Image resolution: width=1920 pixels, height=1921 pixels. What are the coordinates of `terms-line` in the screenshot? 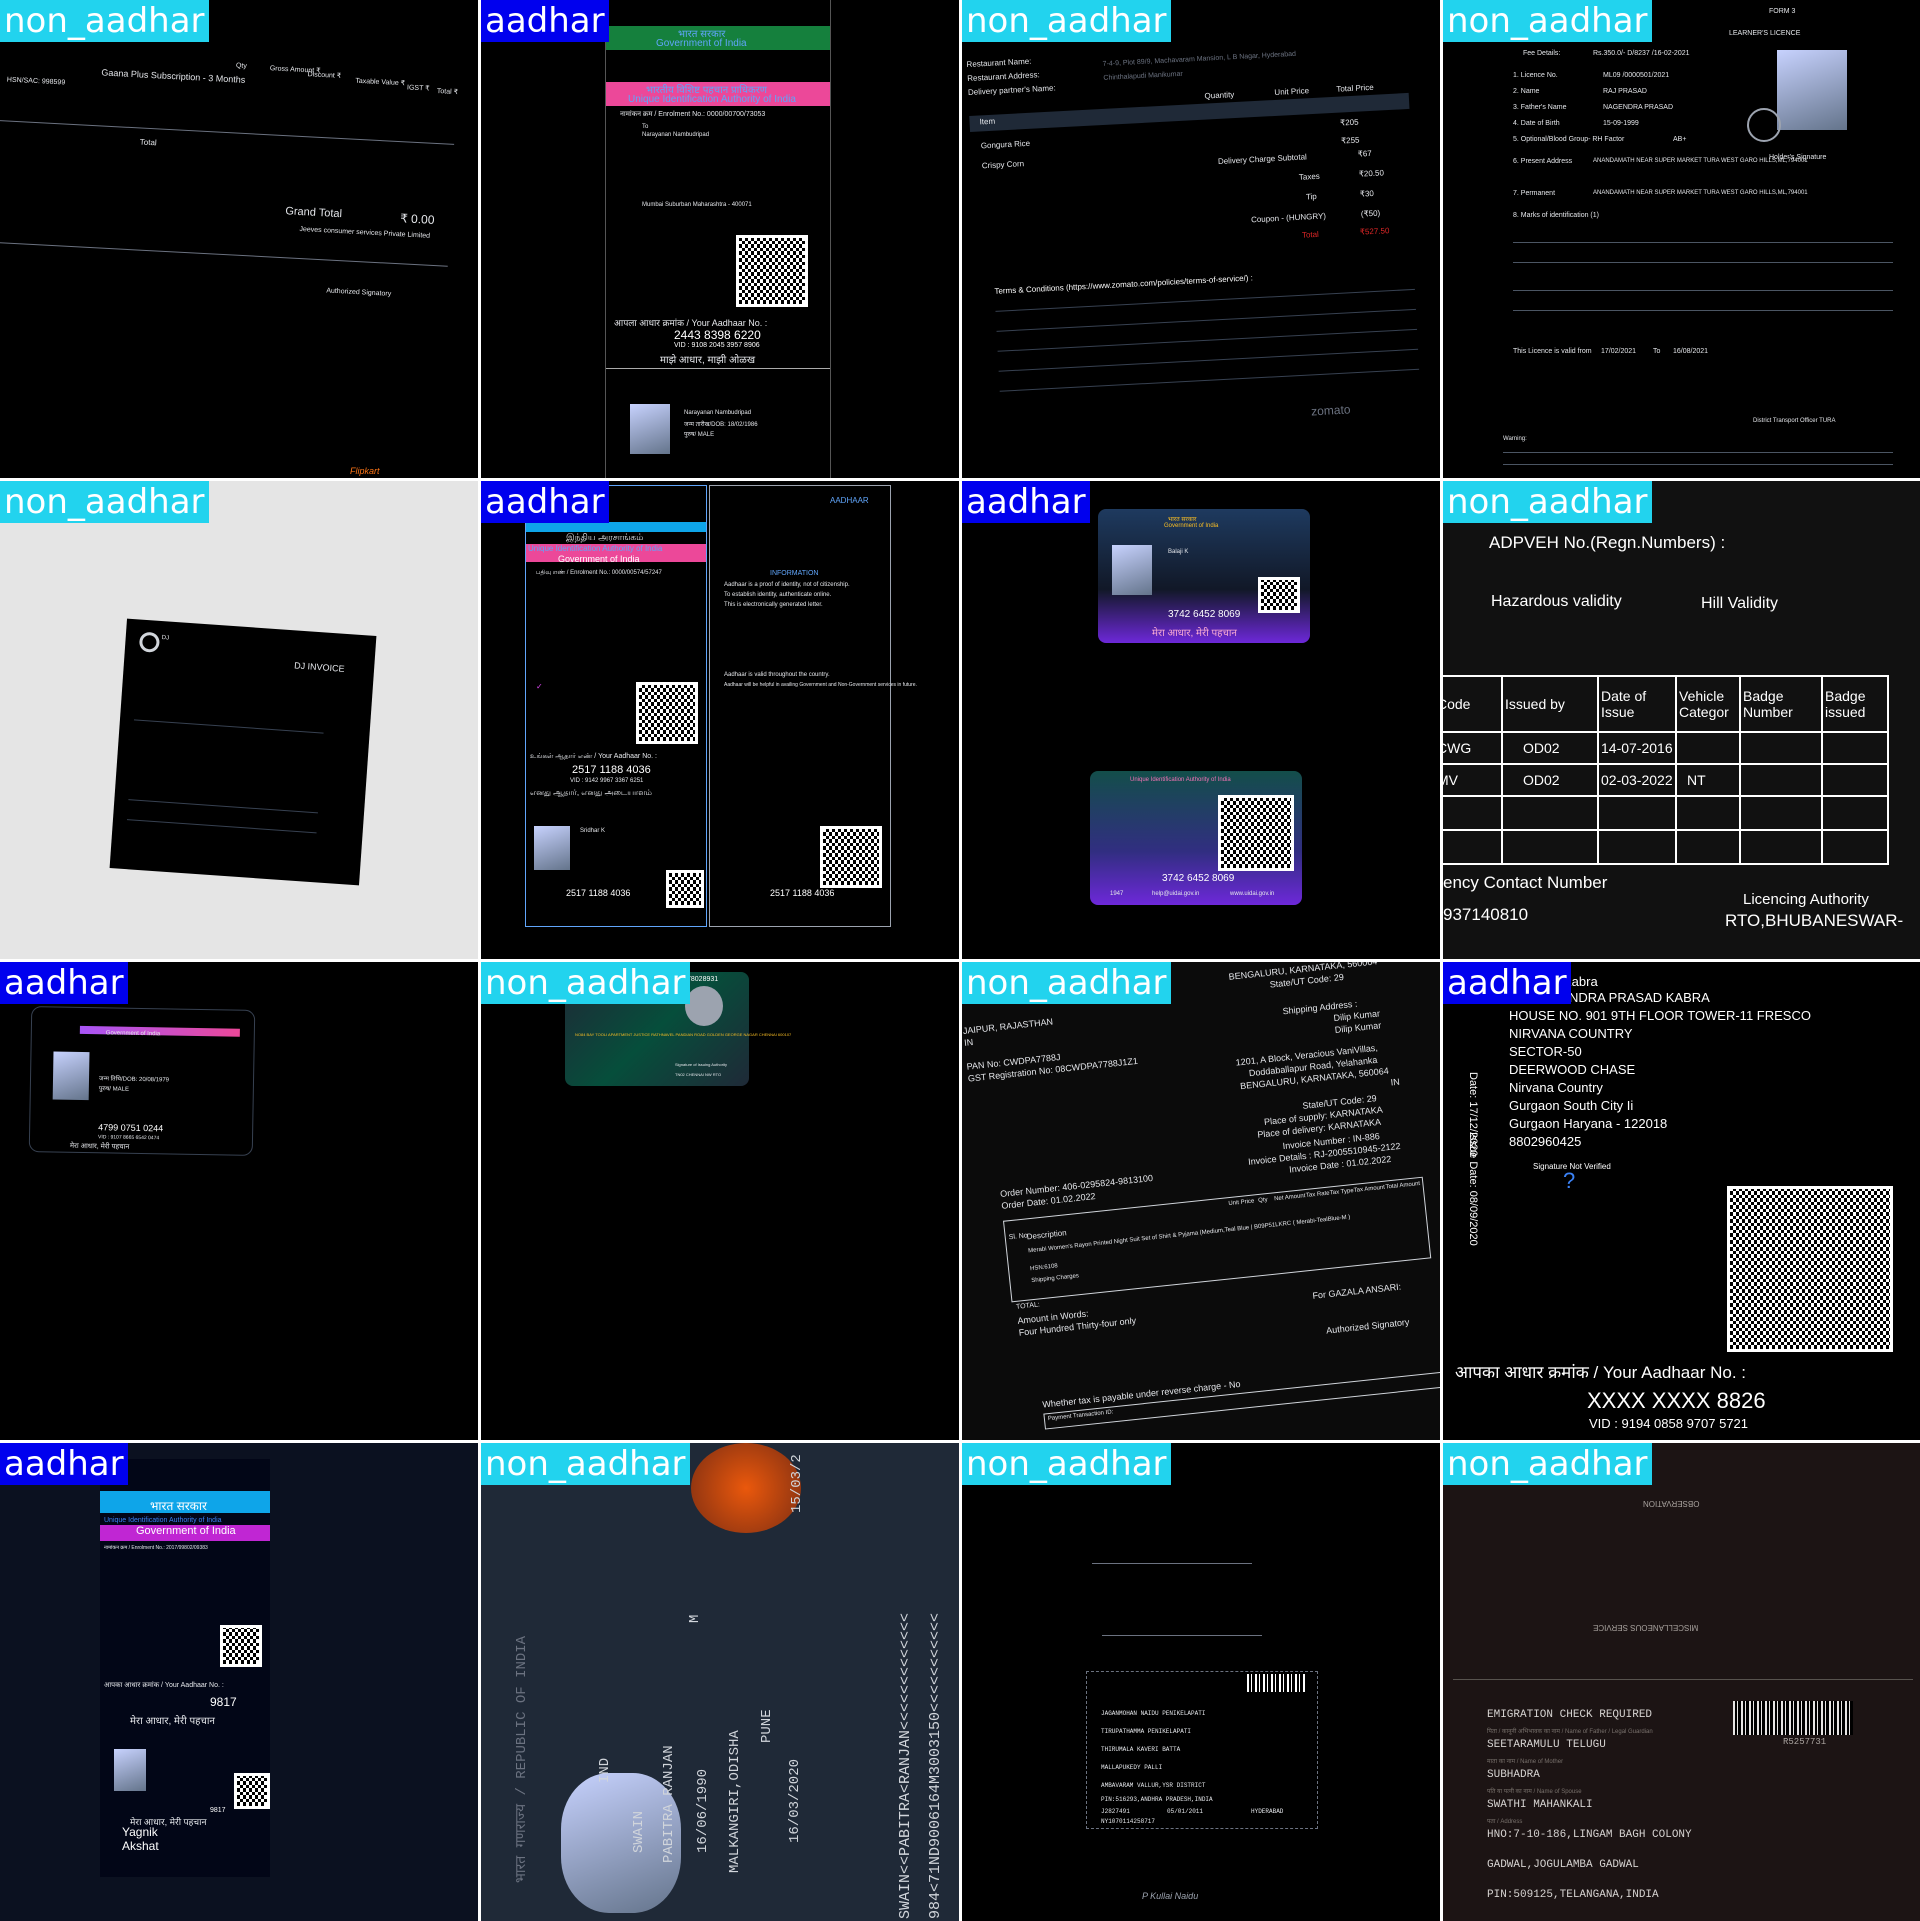 It's located at (1207, 340).